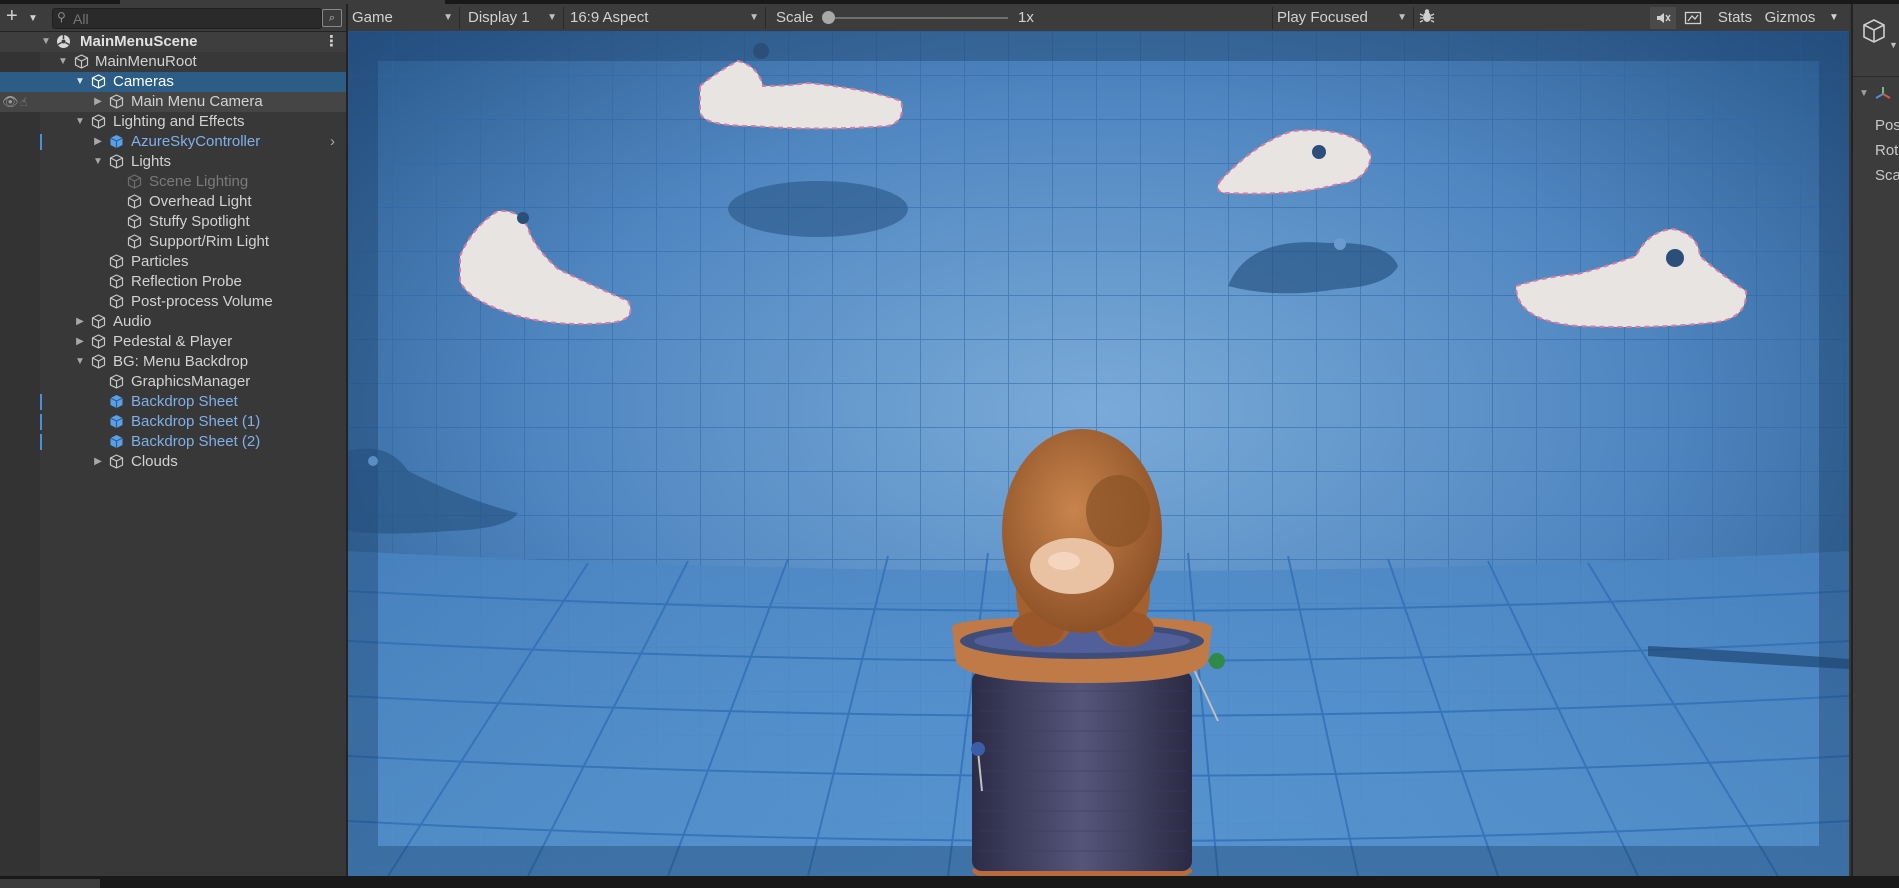  Describe the element at coordinates (173, 382) in the screenshot. I see `tree-item-graphicsmanager: GraphicsManager` at that location.